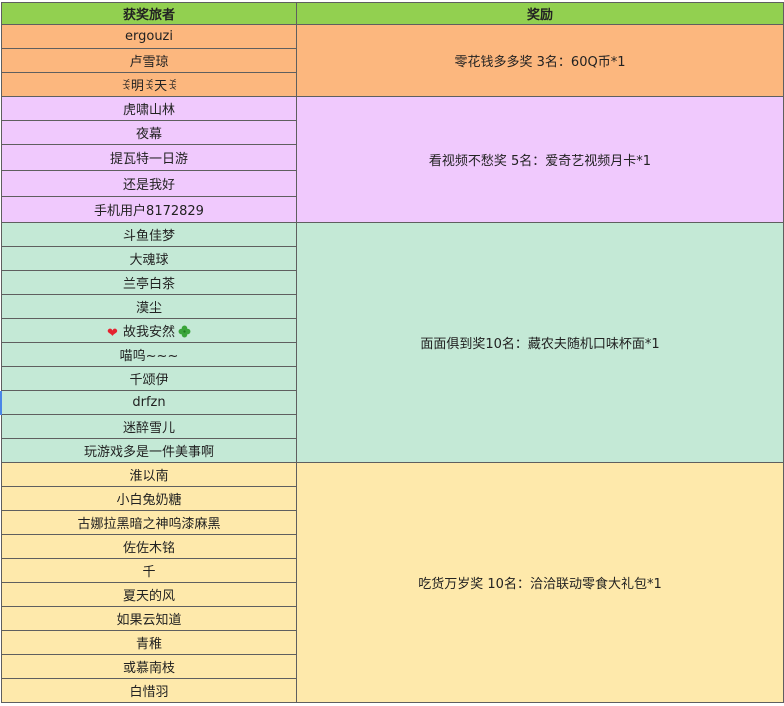 The image size is (784, 706). I want to click on winner-cell: 古娜拉黑暗之神呜漆麻黑, so click(149, 522).